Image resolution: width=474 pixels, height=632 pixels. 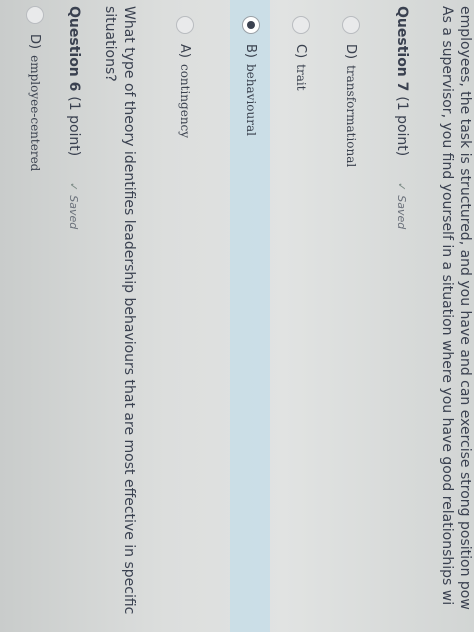 I want to click on q7-title: Question 7, so click(x=402, y=49).